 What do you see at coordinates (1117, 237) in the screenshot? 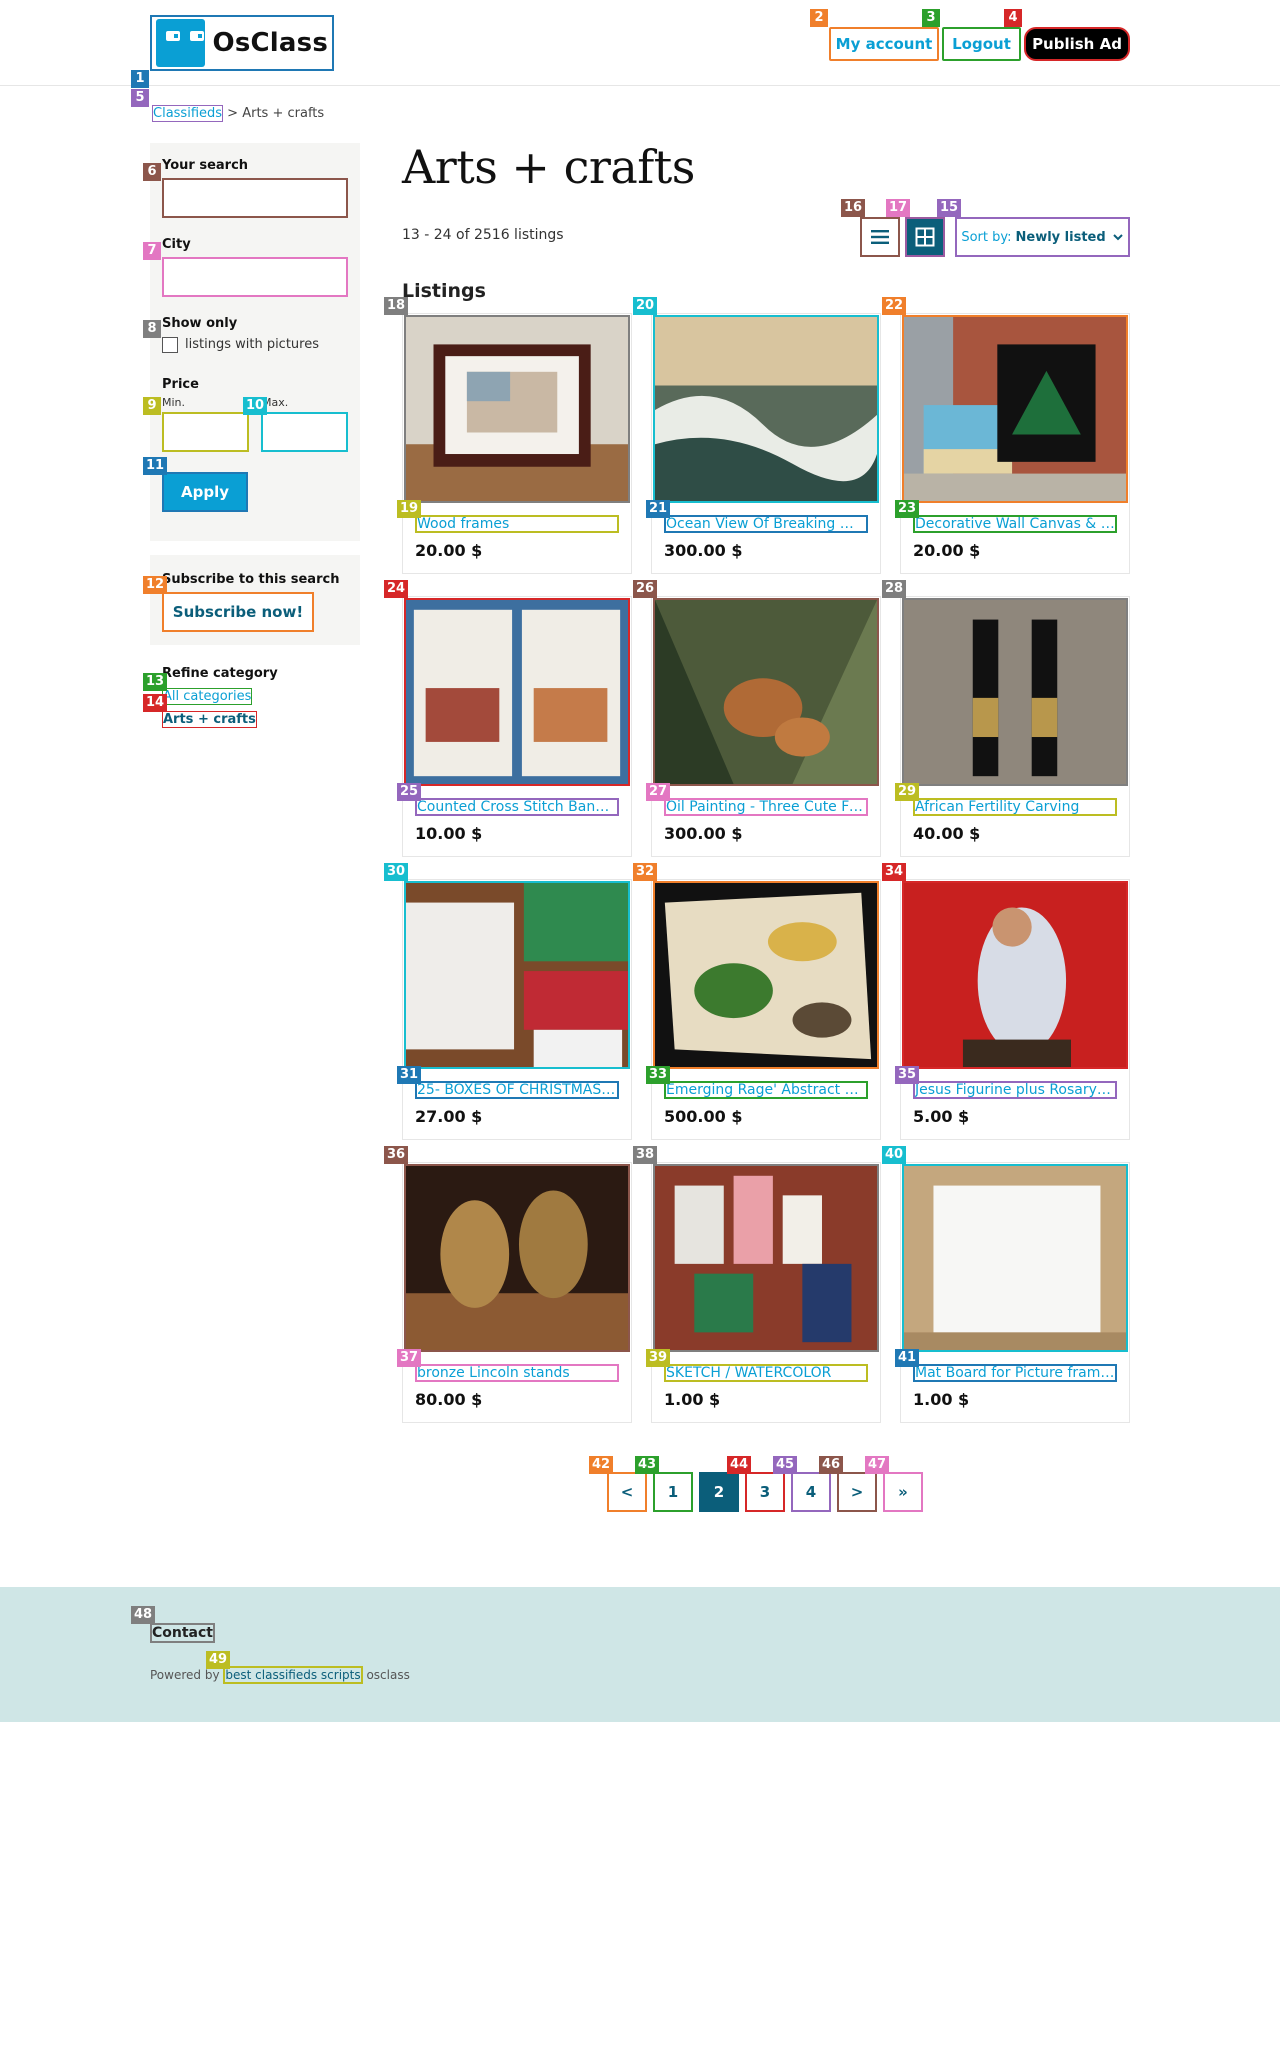
I see `chevron-down-icon` at bounding box center [1117, 237].